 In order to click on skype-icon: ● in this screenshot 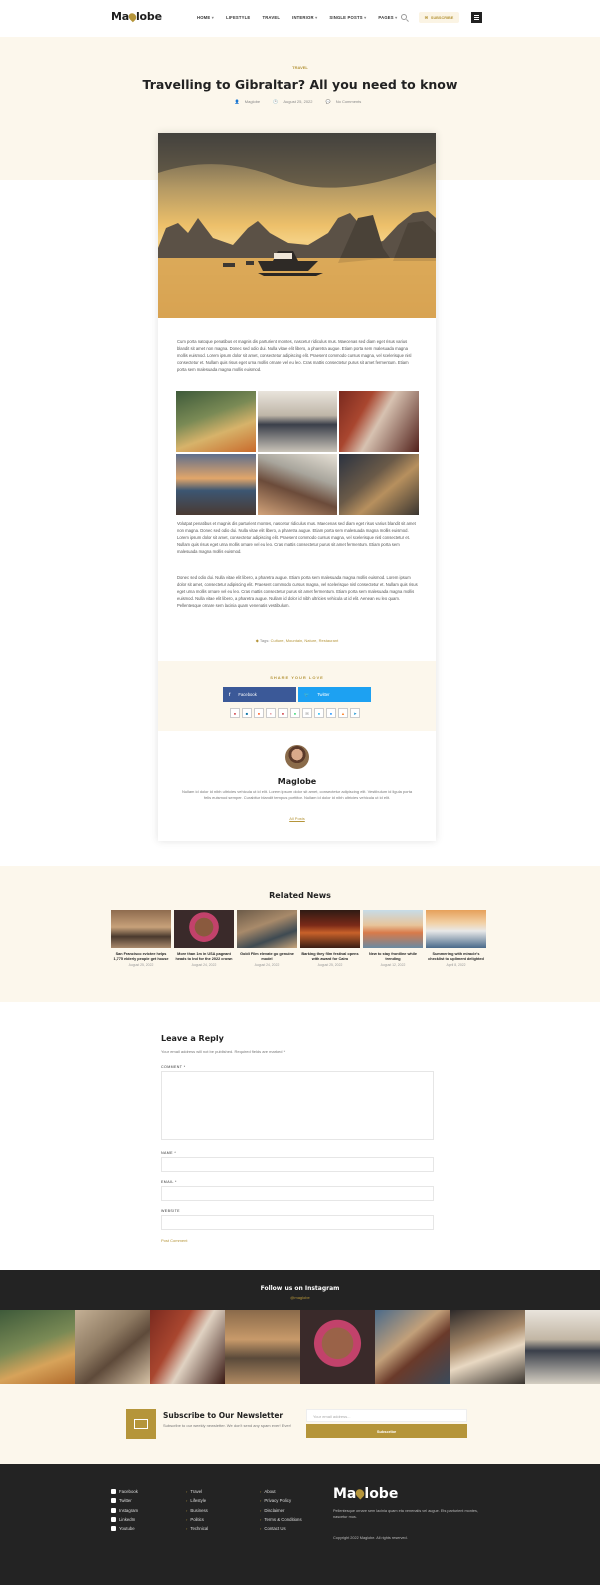, I will do `click(319, 713)`.